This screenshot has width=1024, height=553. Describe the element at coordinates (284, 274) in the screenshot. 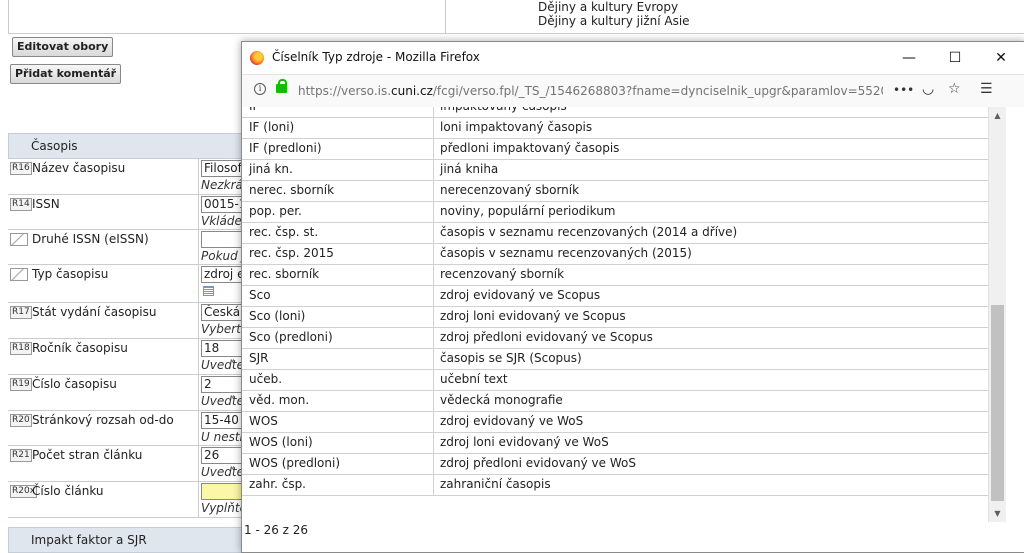

I see `item-code: rec. sborník` at that location.